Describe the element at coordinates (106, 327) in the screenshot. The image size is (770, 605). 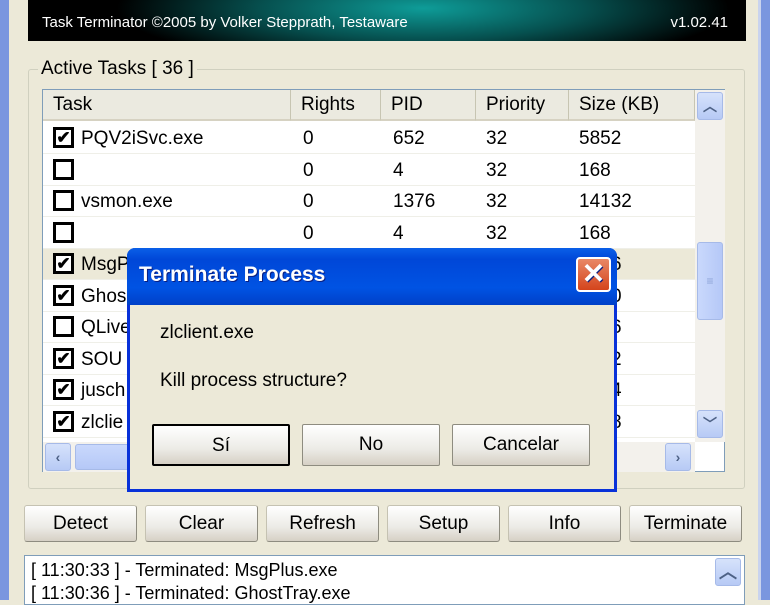
I see `cell-task: QLive` at that location.